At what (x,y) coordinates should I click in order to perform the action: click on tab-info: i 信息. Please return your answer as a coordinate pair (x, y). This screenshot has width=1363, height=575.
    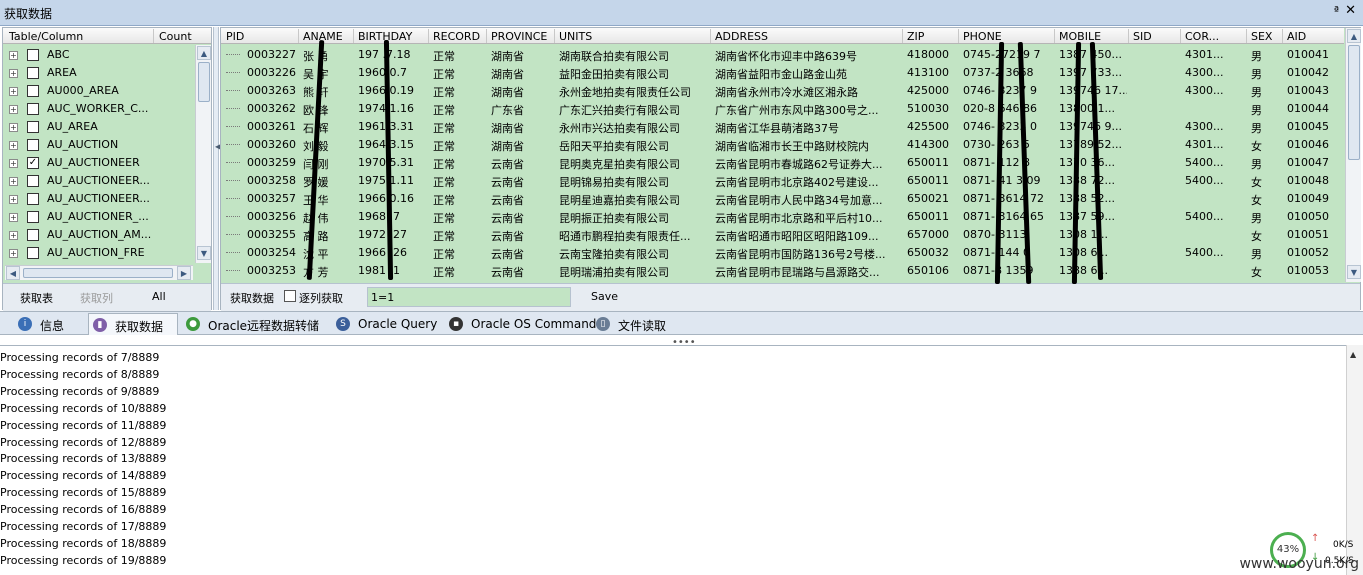
    Looking at the image, I should click on (49, 324).